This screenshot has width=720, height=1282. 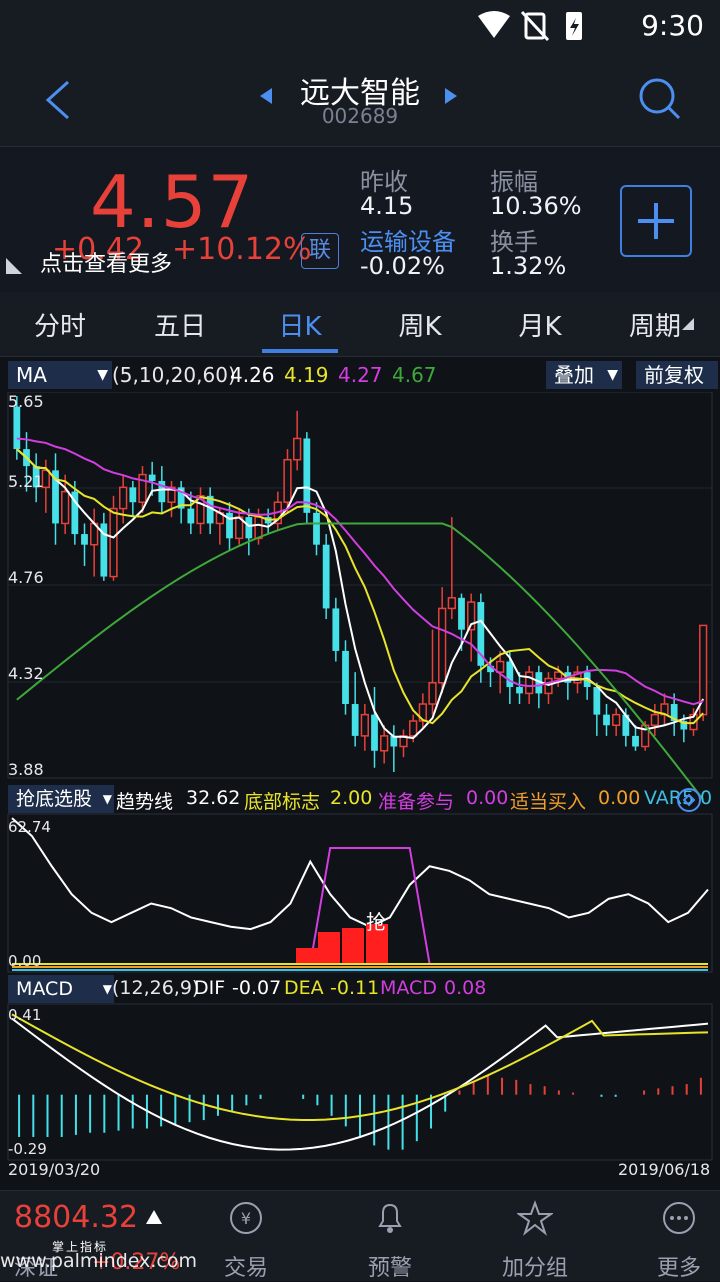 I want to click on price-axis-3: 4.76, so click(x=26, y=577).